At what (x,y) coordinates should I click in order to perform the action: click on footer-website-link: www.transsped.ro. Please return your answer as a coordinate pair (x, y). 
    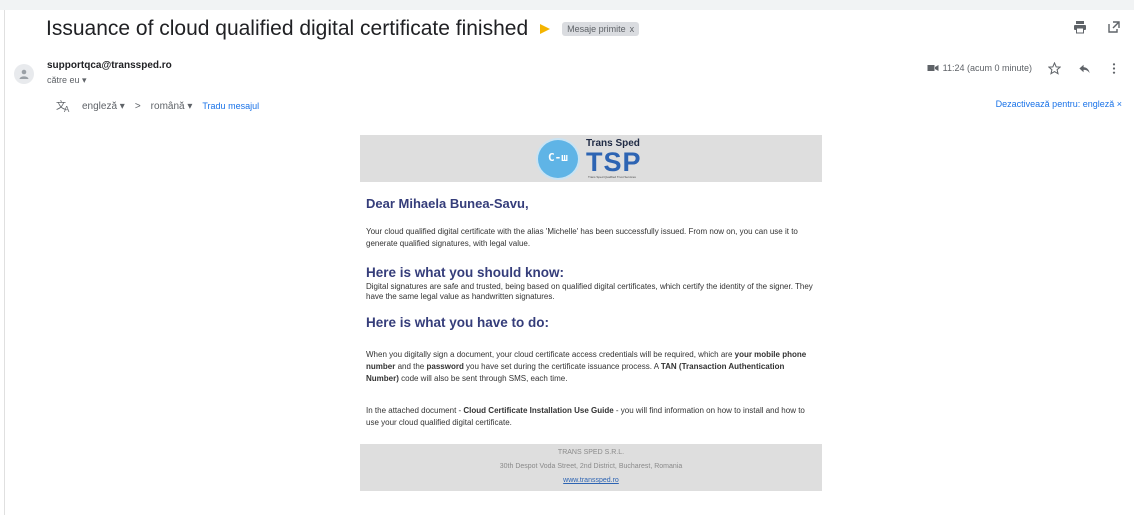
    Looking at the image, I should click on (591, 480).